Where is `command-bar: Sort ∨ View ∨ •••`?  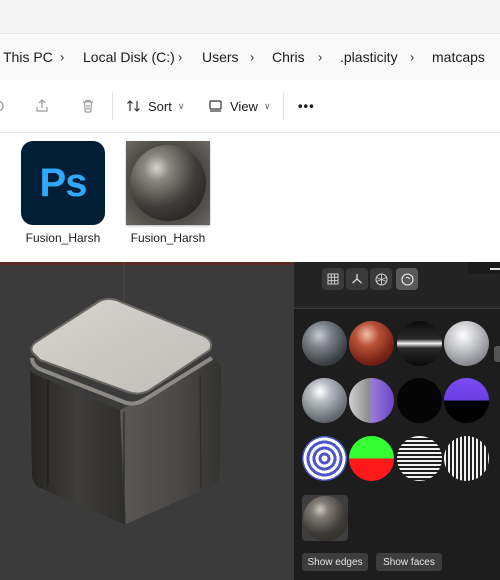
command-bar: Sort ∨ View ∨ ••• is located at coordinates (250, 106).